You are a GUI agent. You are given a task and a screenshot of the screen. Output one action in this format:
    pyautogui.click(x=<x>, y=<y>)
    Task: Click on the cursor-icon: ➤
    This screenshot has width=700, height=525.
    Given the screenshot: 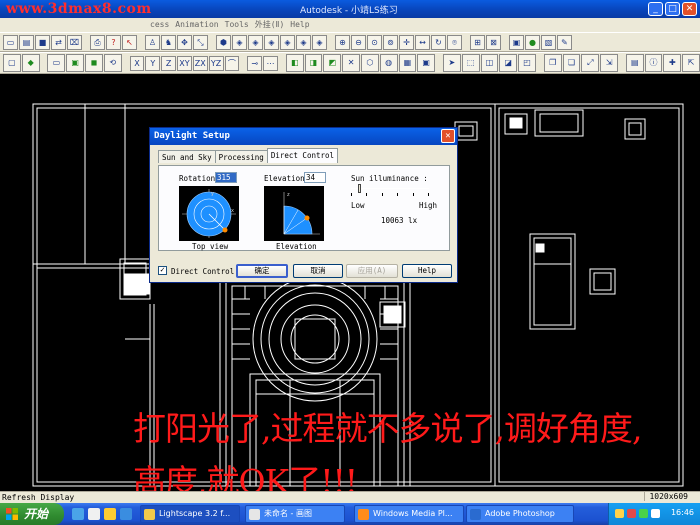 What is the action you would take?
    pyautogui.click(x=452, y=63)
    